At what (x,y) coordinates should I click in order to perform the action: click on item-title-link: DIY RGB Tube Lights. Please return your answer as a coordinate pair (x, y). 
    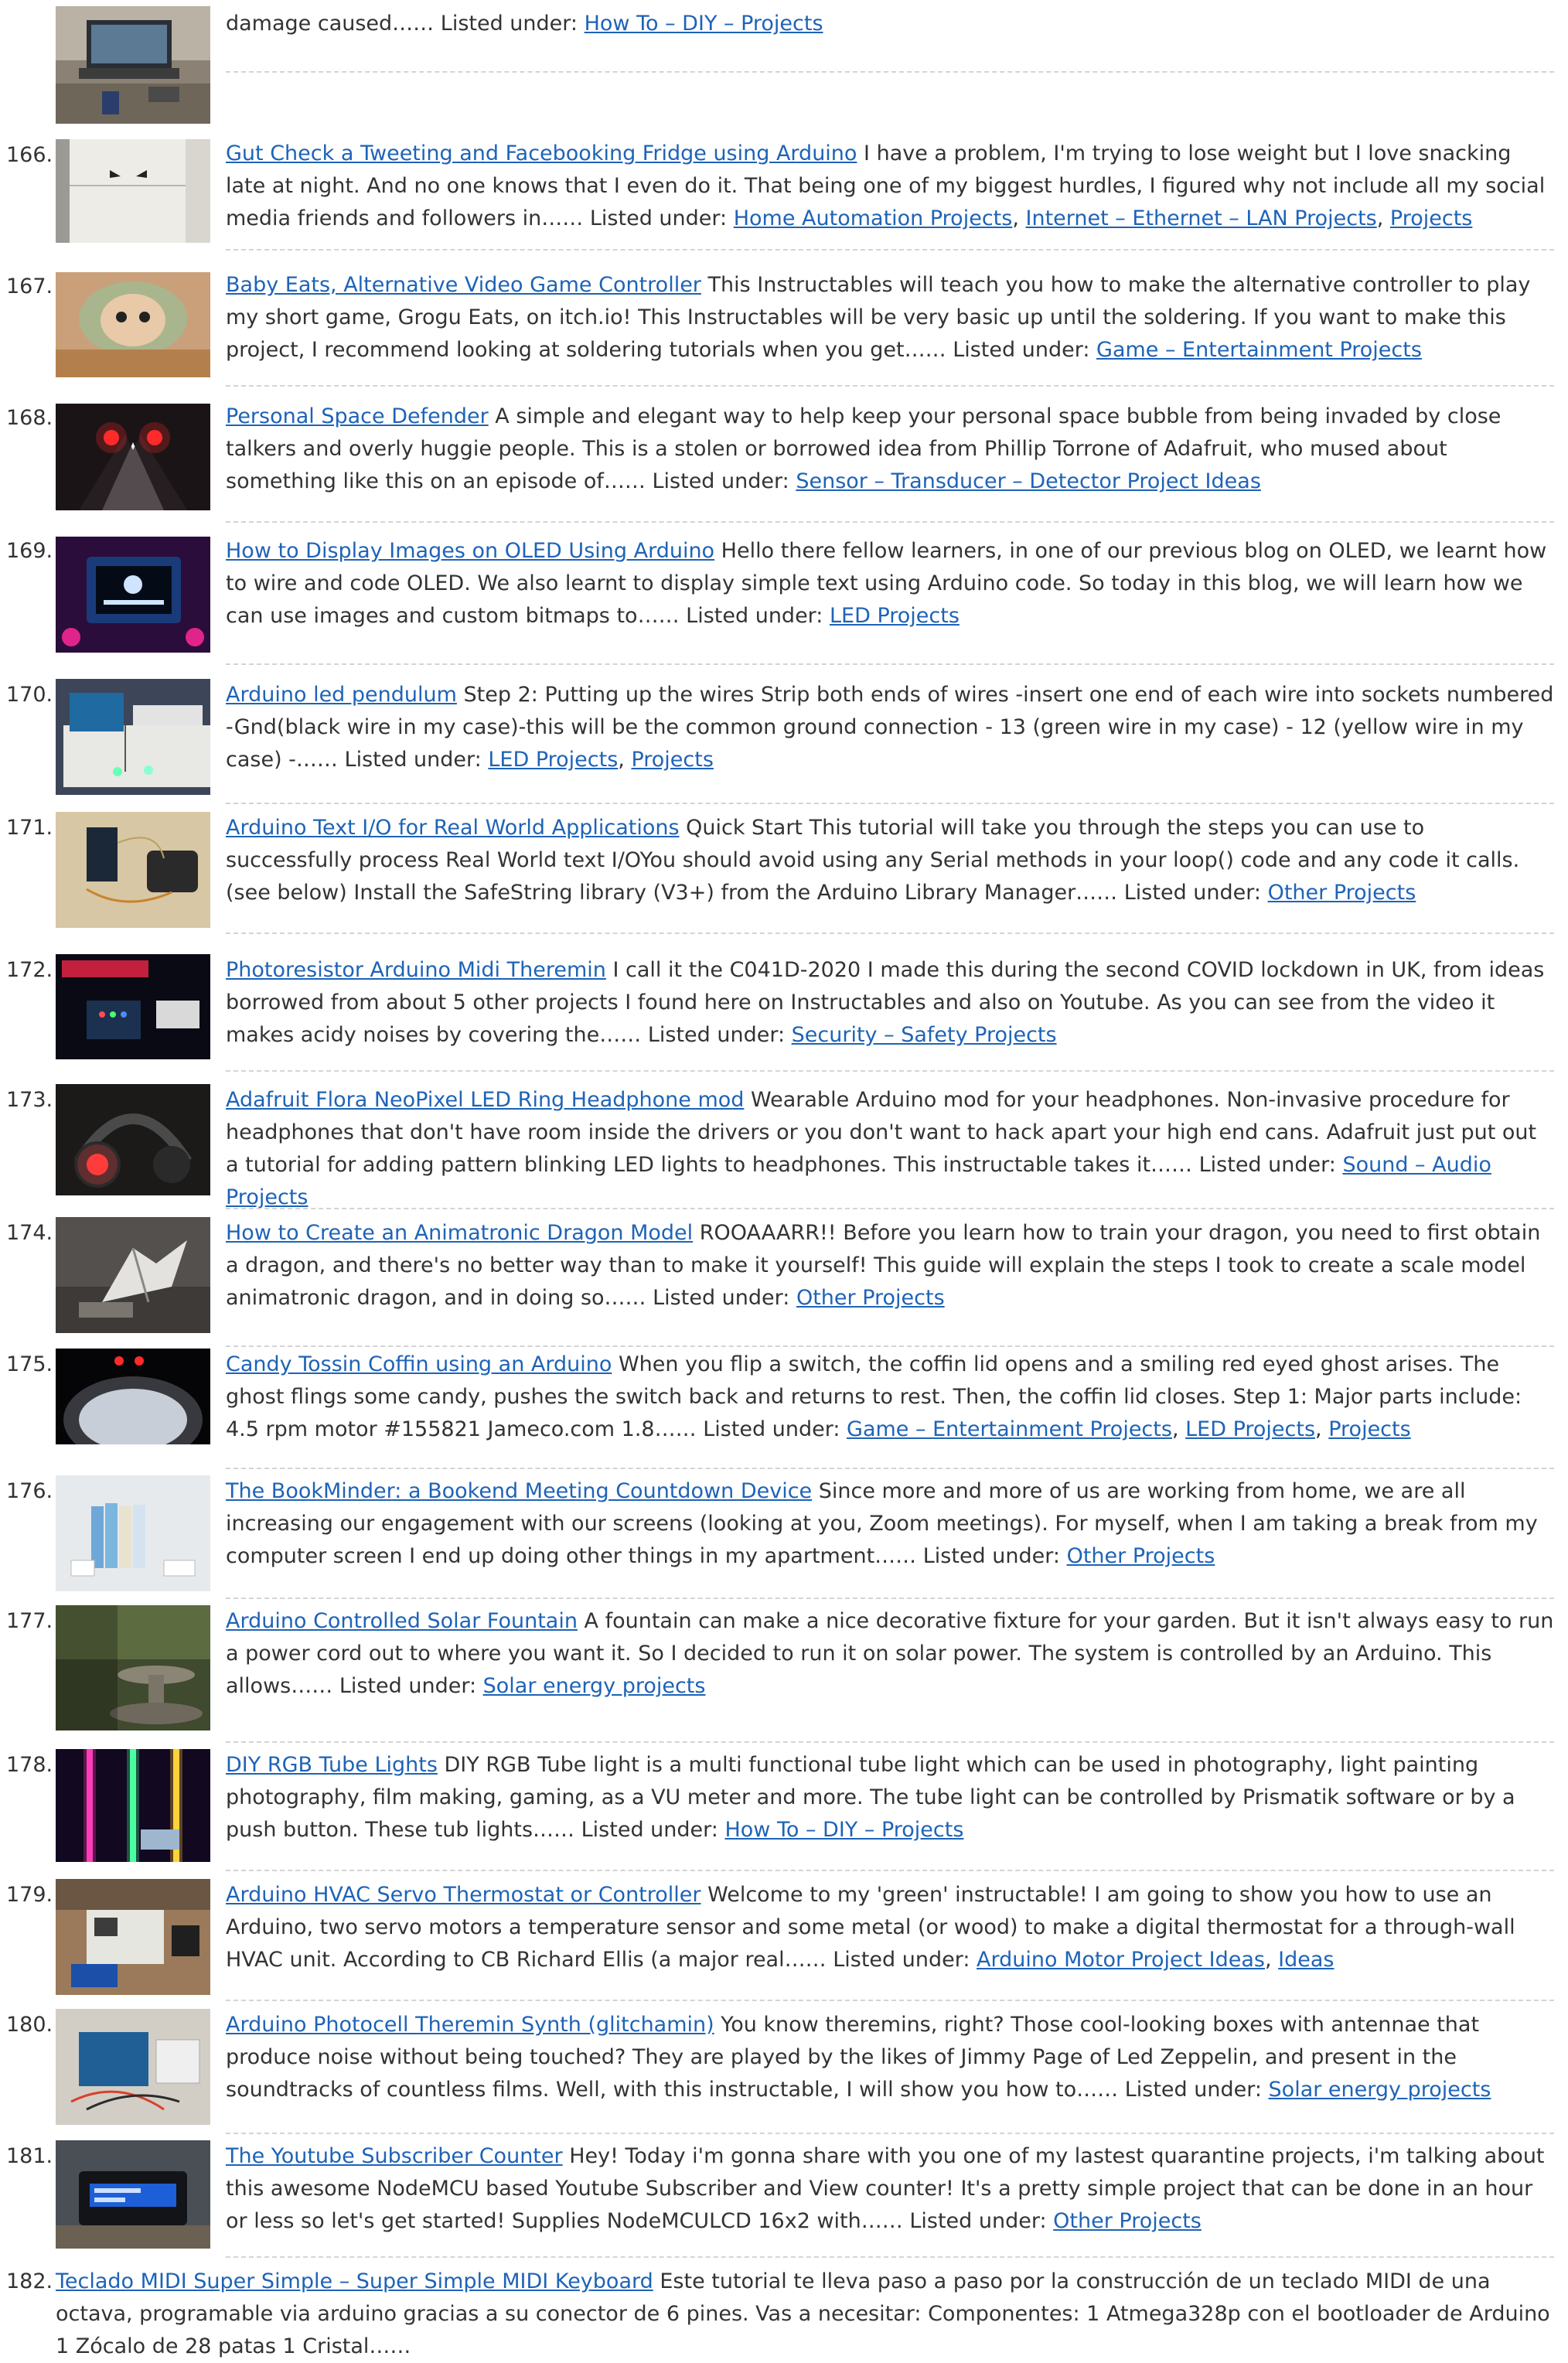
    Looking at the image, I should click on (332, 1765).